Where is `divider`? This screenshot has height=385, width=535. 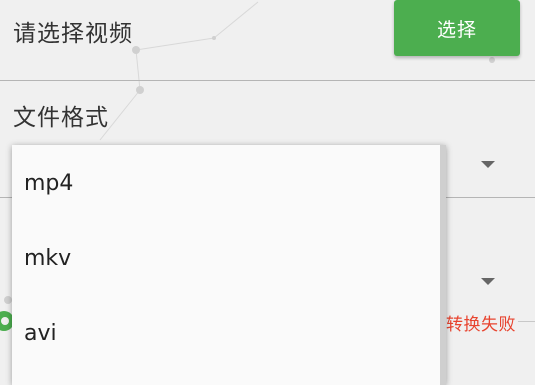
divider is located at coordinates (267, 80).